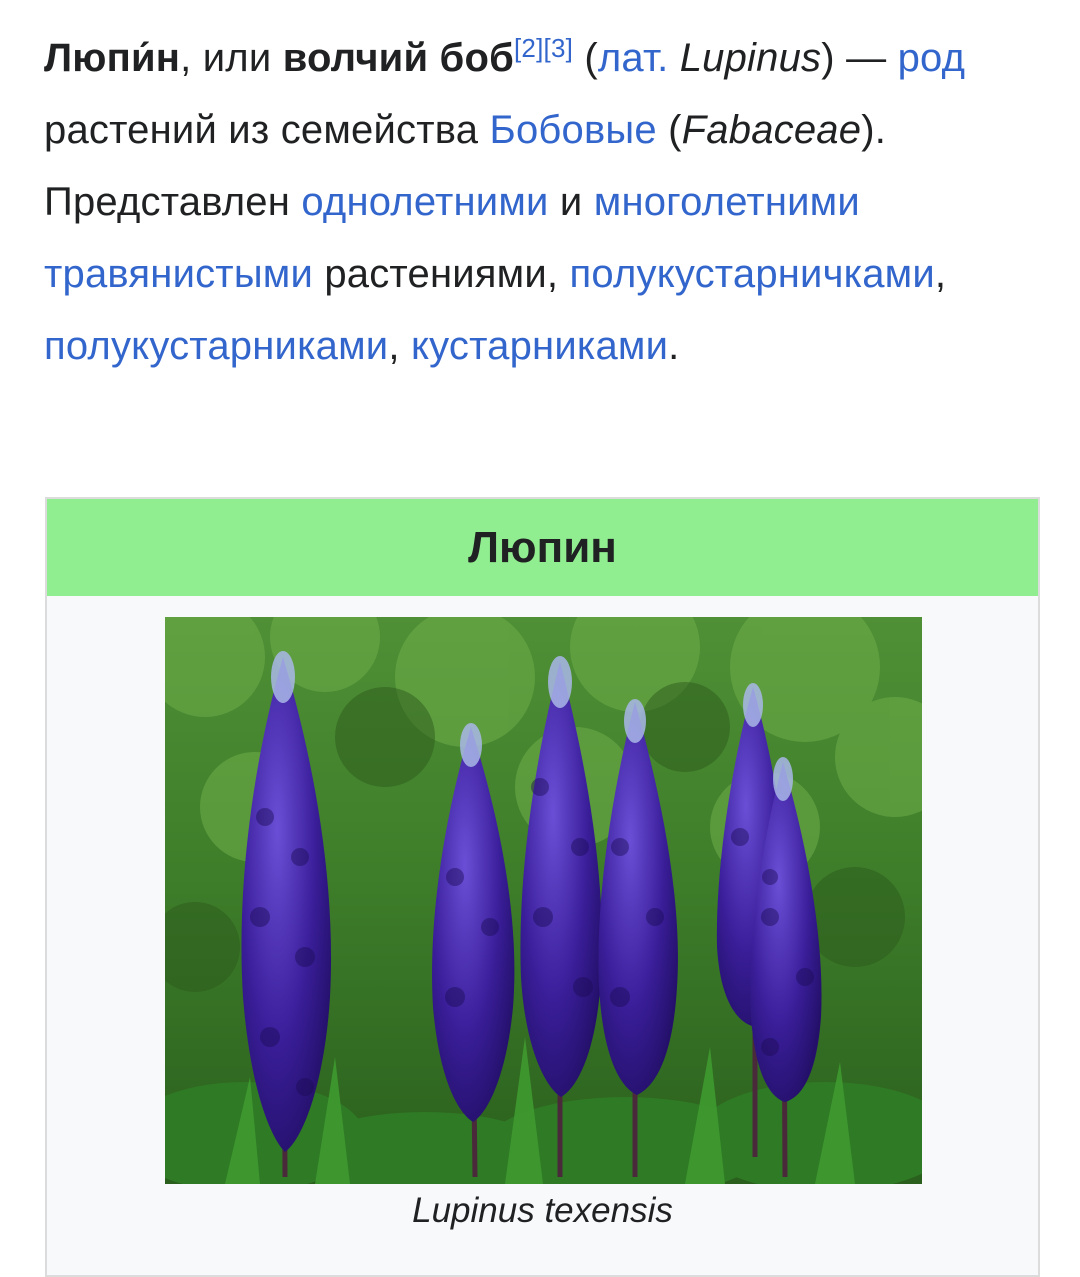 This screenshot has width=1080, height=1277. I want to click on latin-name: Lupinus, so click(750, 58).